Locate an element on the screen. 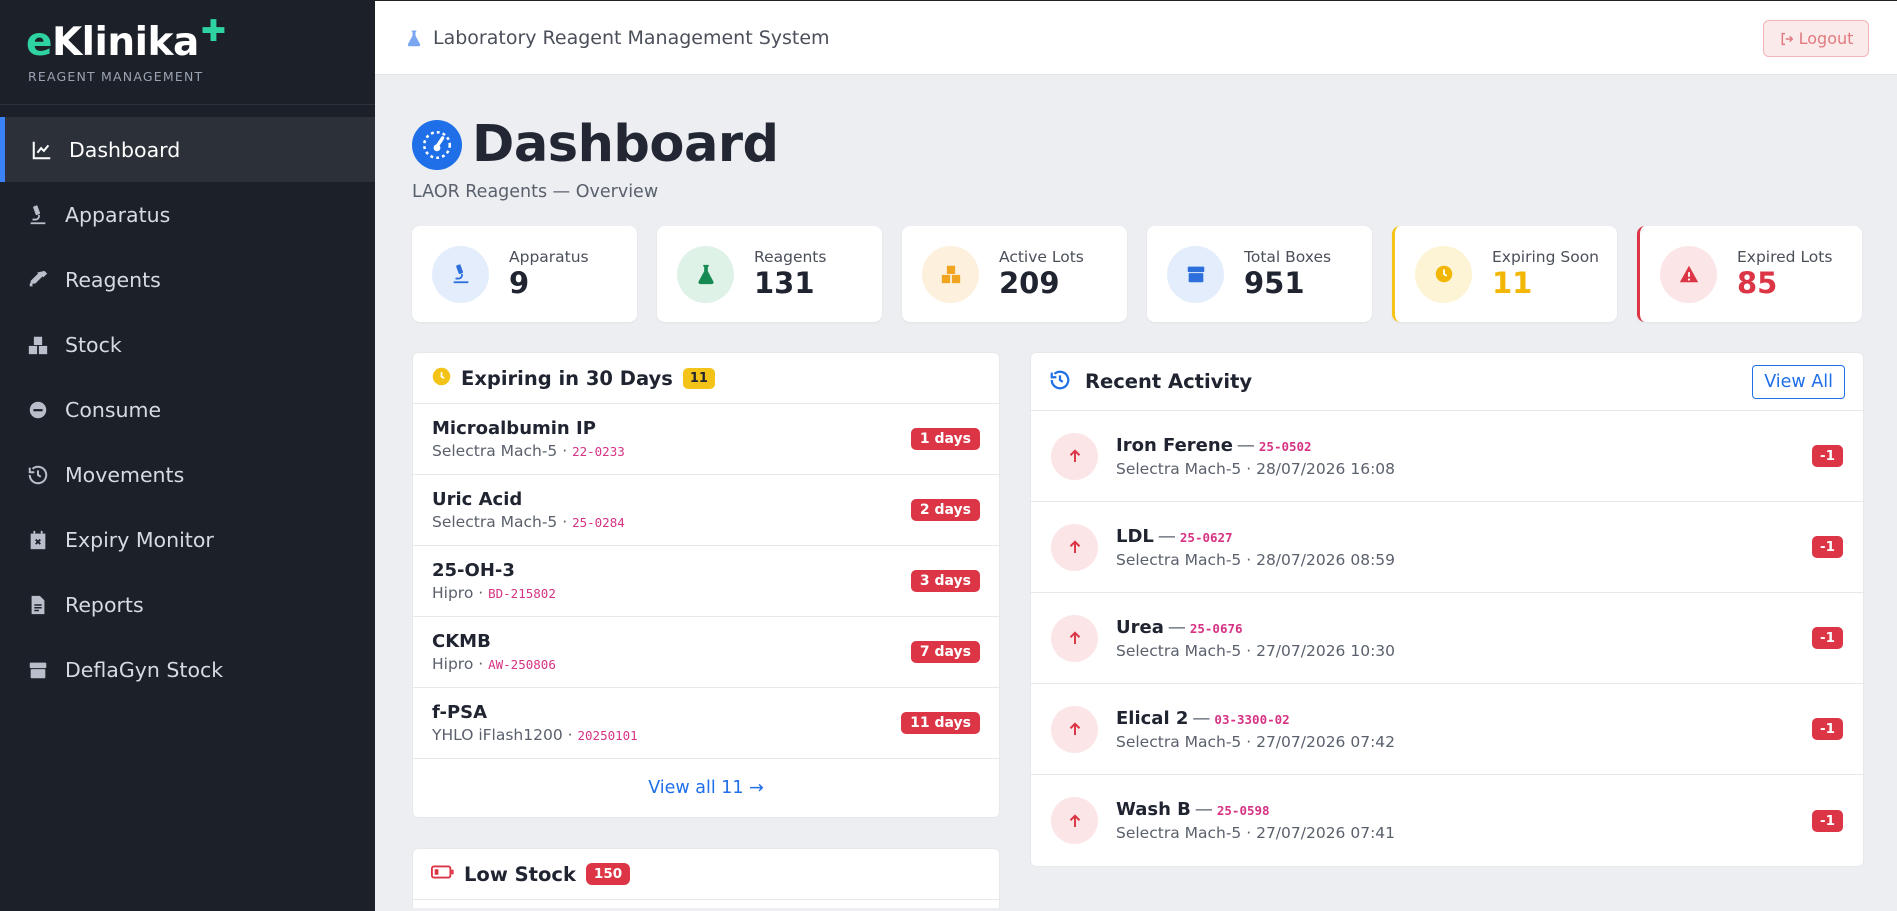  logout-label: Logout is located at coordinates (1826, 38).